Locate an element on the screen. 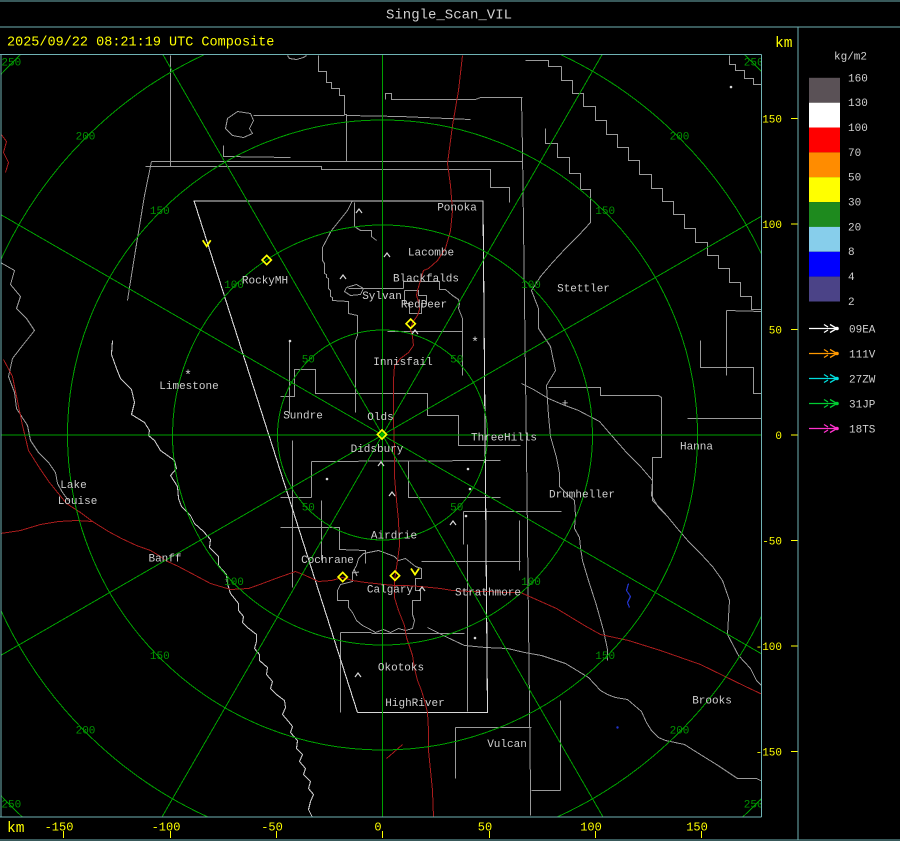 This screenshot has height=841, width=900. svg-text: 31JP is located at coordinates (862, 405).